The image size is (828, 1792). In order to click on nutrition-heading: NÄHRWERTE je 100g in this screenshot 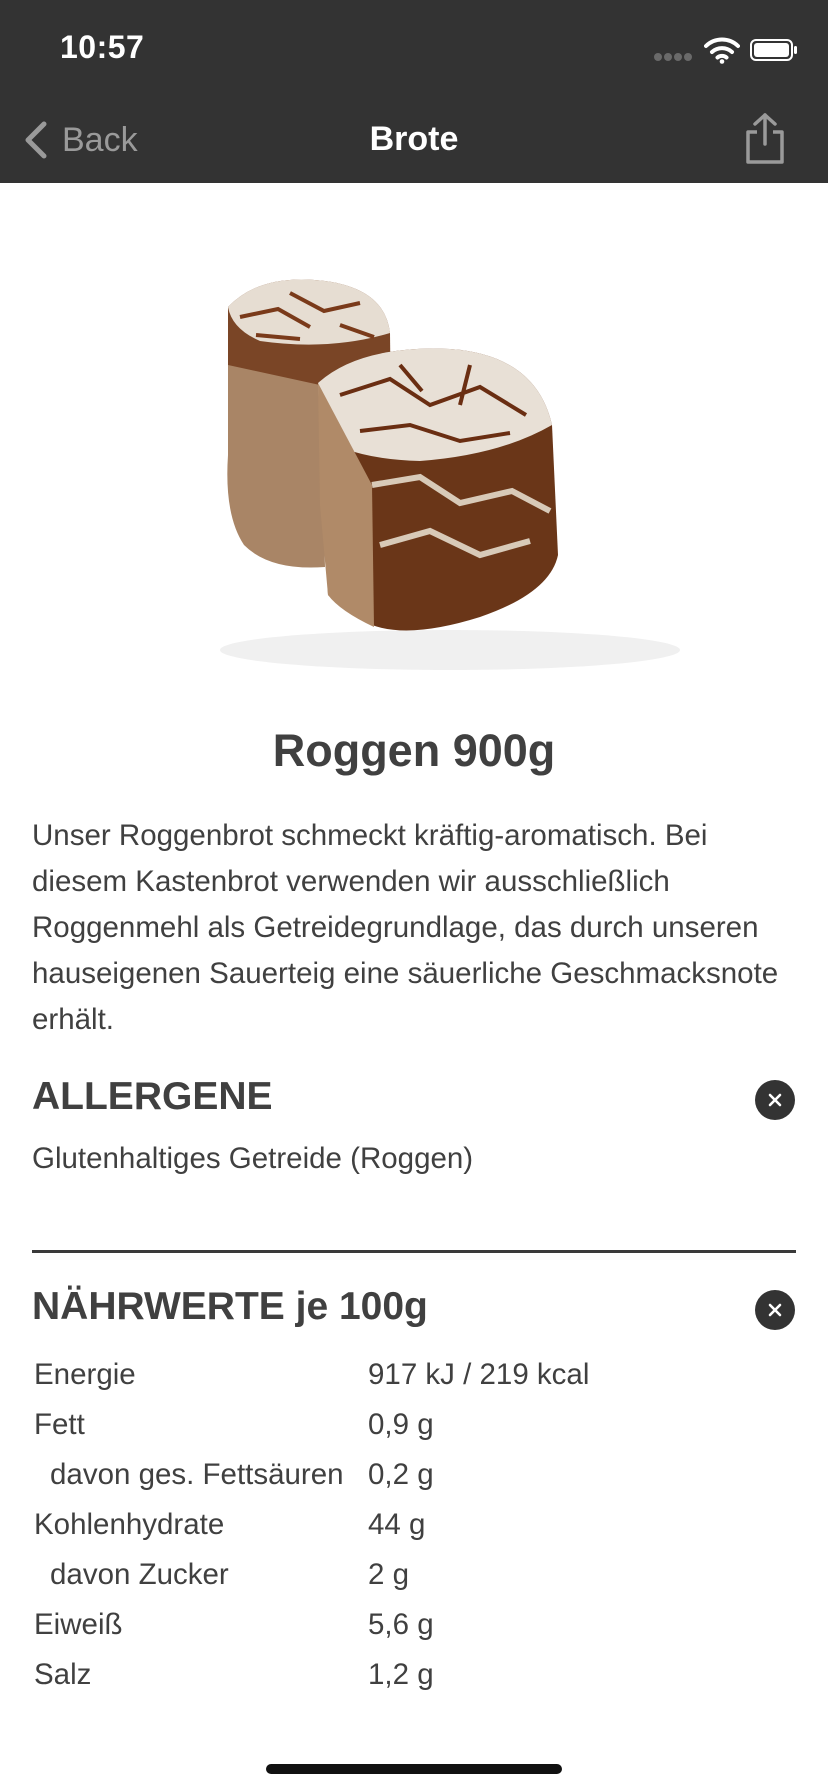, I will do `click(230, 1306)`.